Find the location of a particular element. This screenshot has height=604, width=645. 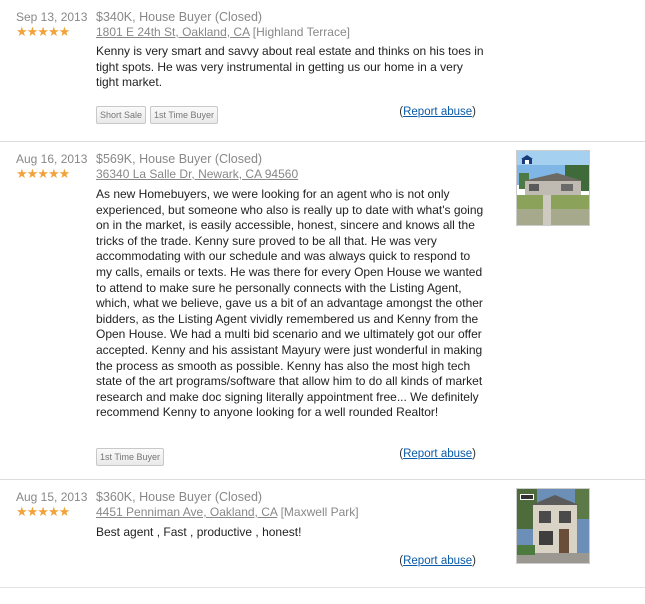

review-date-rating: Sep 13, 2013 ★★★★★ is located at coordinates (51, 24).